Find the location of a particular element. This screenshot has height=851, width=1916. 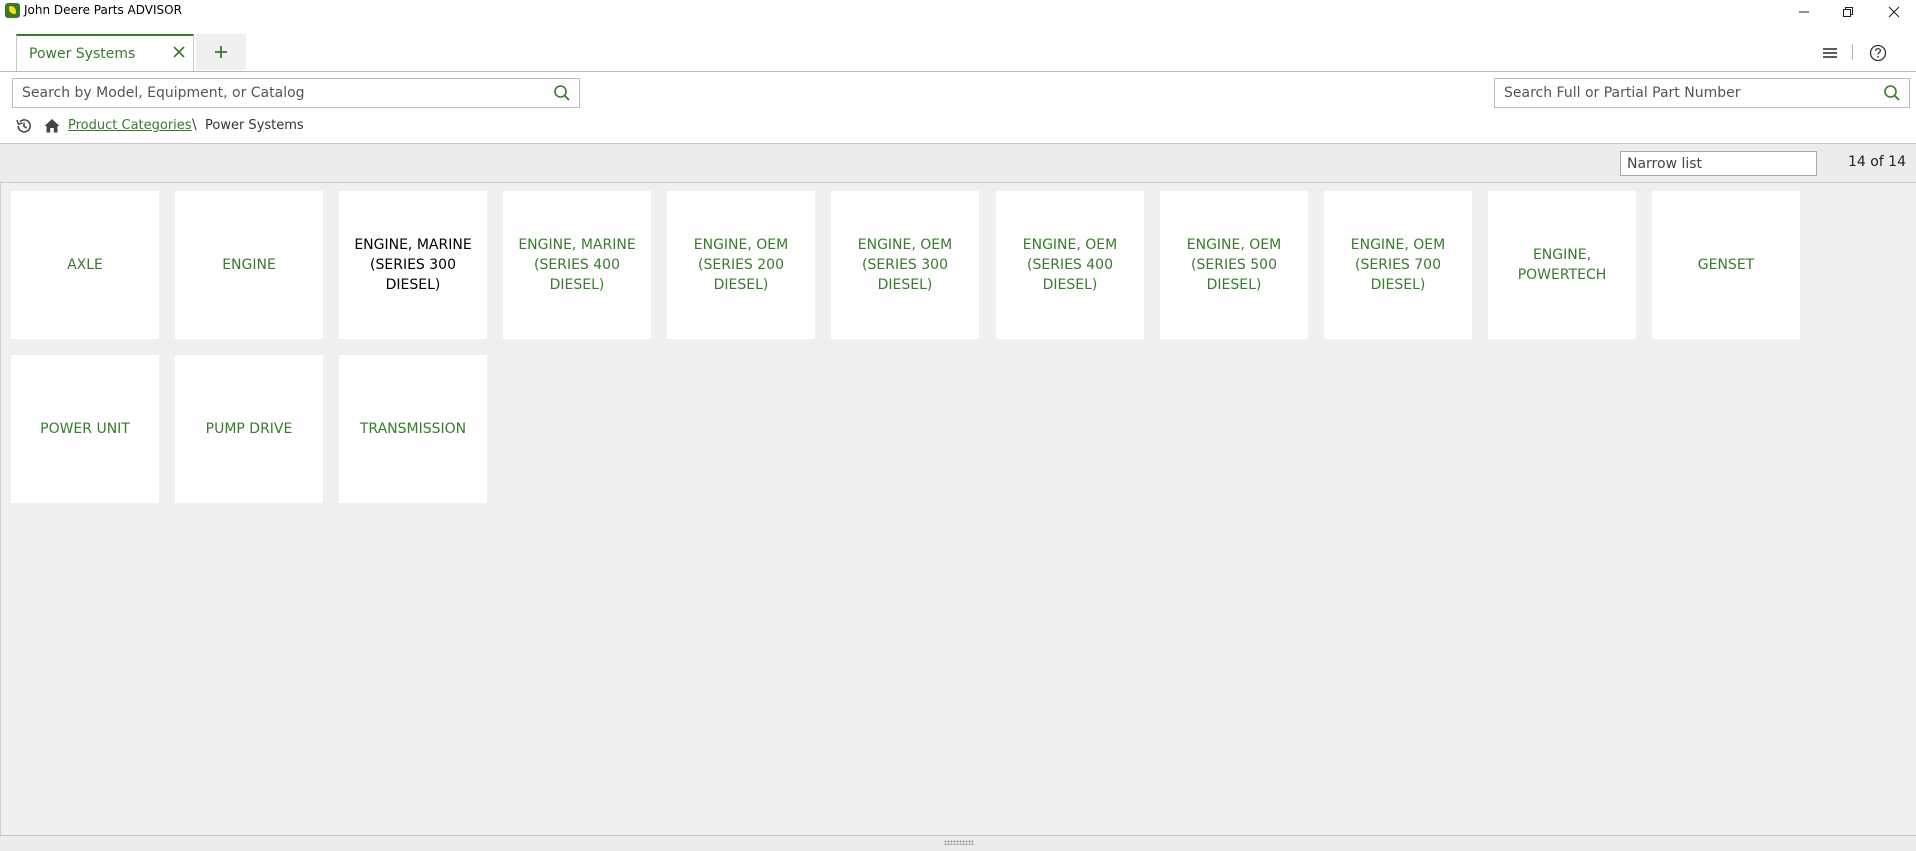

app-logo-icon is located at coordinates (12, 10).